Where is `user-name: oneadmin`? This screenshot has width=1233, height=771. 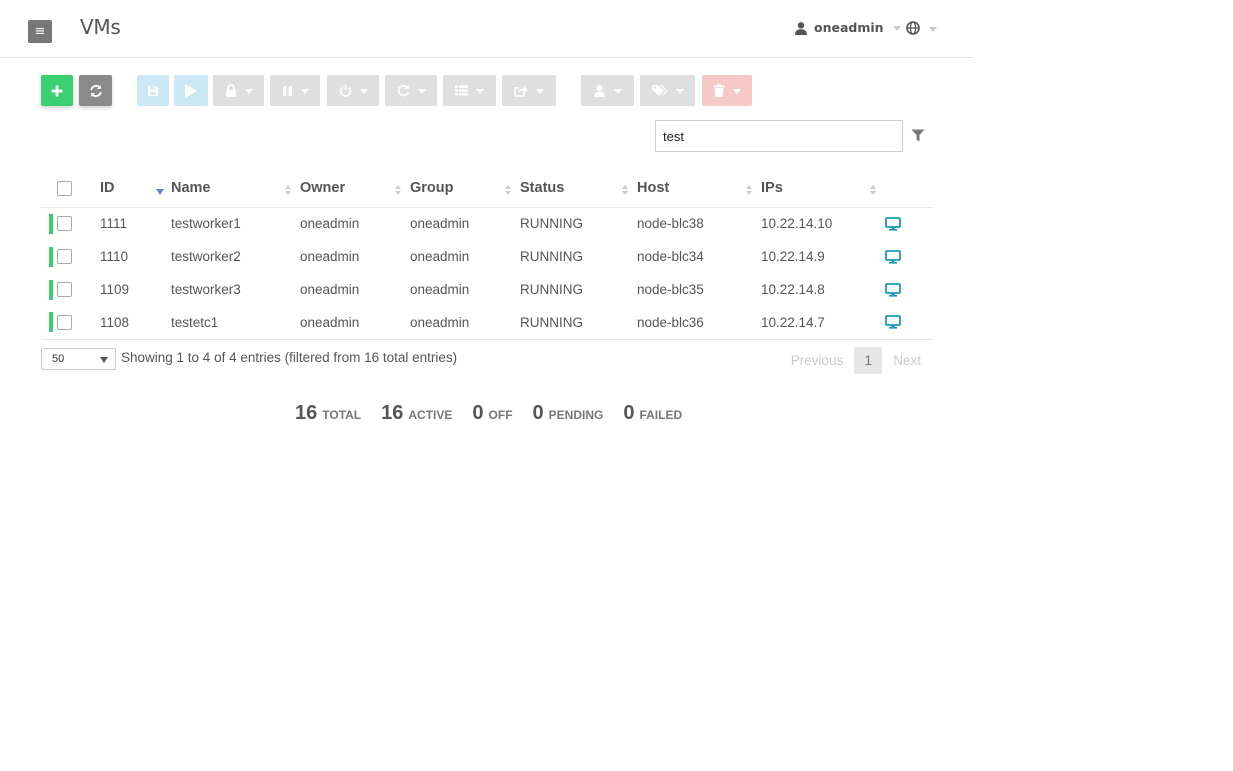 user-name: oneadmin is located at coordinates (849, 27).